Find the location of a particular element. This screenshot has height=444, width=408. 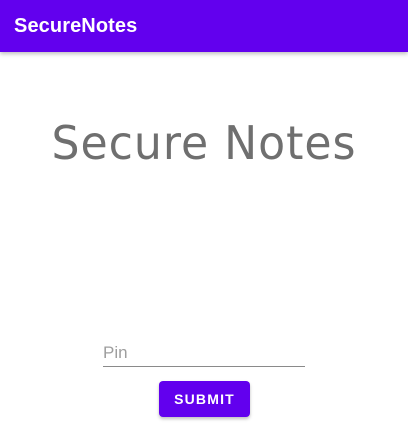

pin-input is located at coordinates (204, 353).